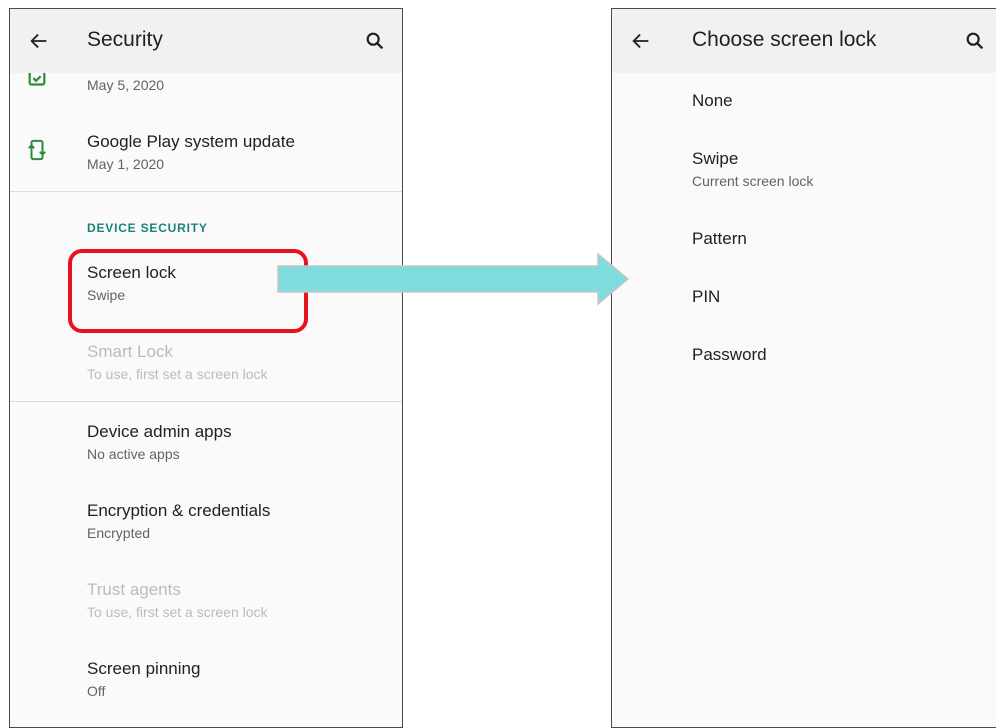 Image resolution: width=996 pixels, height=728 pixels. What do you see at coordinates (126, 164) in the screenshot?
I see `google-play-update-subtitle: May 1, 2020` at bounding box center [126, 164].